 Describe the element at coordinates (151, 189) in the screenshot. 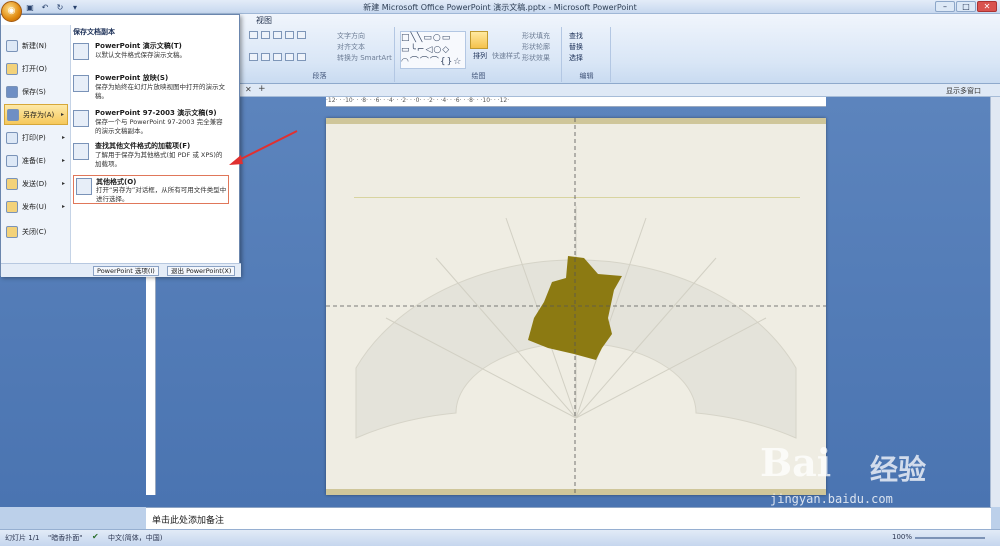

I see `submenu-item-other-formats: 其他格式(O) 打开“另存为”对话框，从所有可用文件类型中进行选择。` at that location.